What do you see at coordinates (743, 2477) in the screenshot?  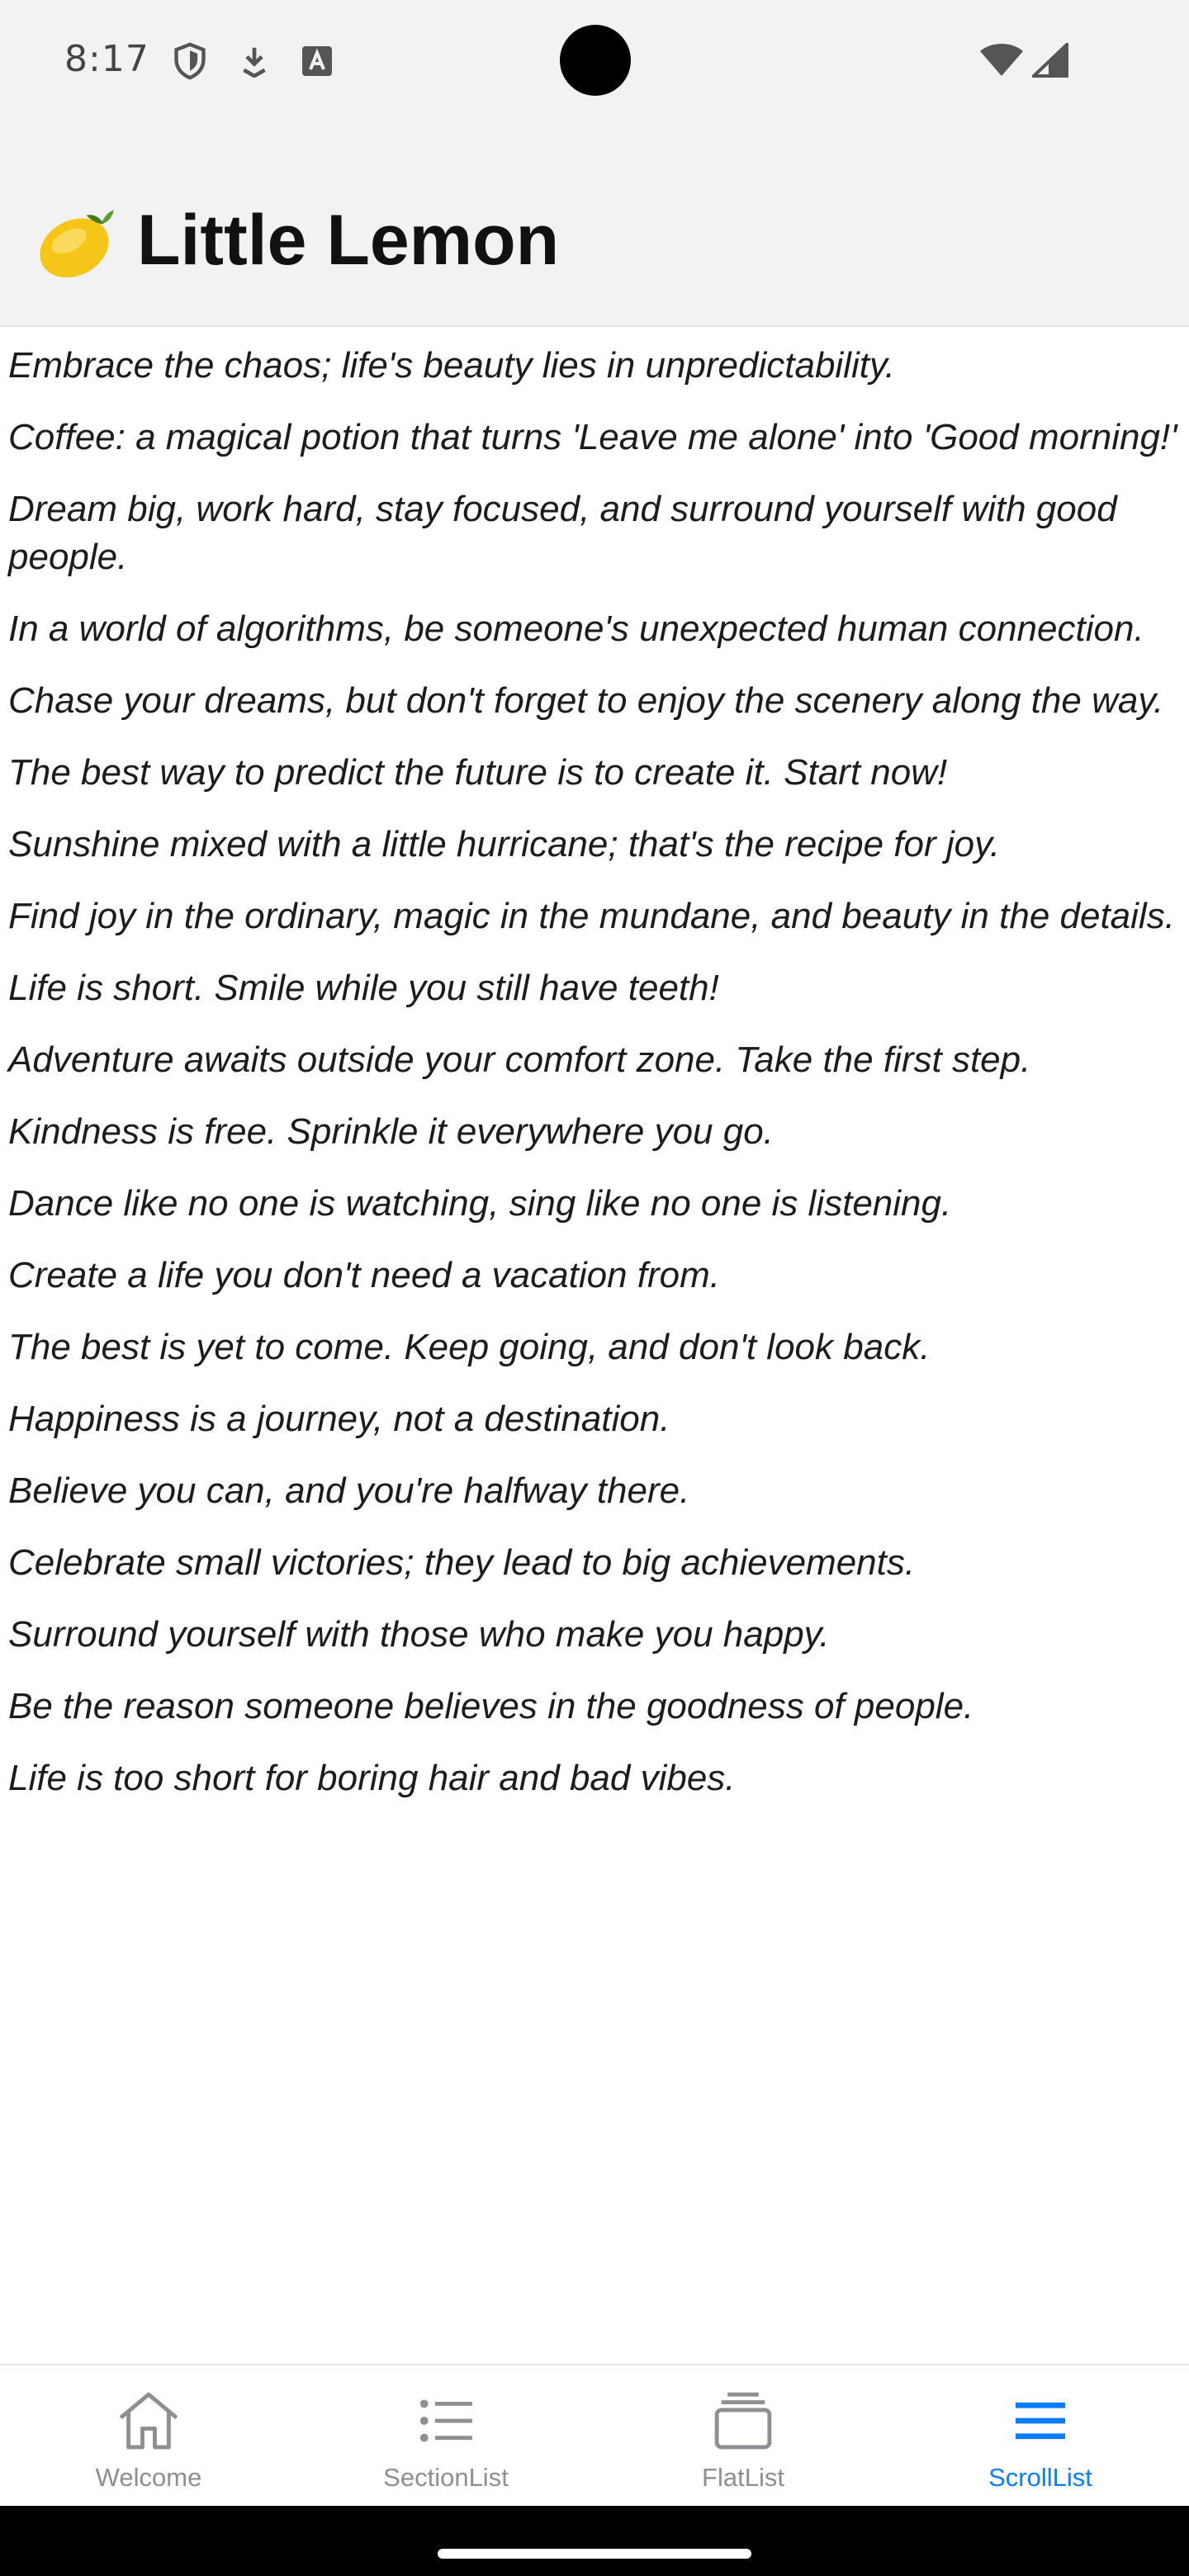 I see `tab-flatlist-label: FlatList` at bounding box center [743, 2477].